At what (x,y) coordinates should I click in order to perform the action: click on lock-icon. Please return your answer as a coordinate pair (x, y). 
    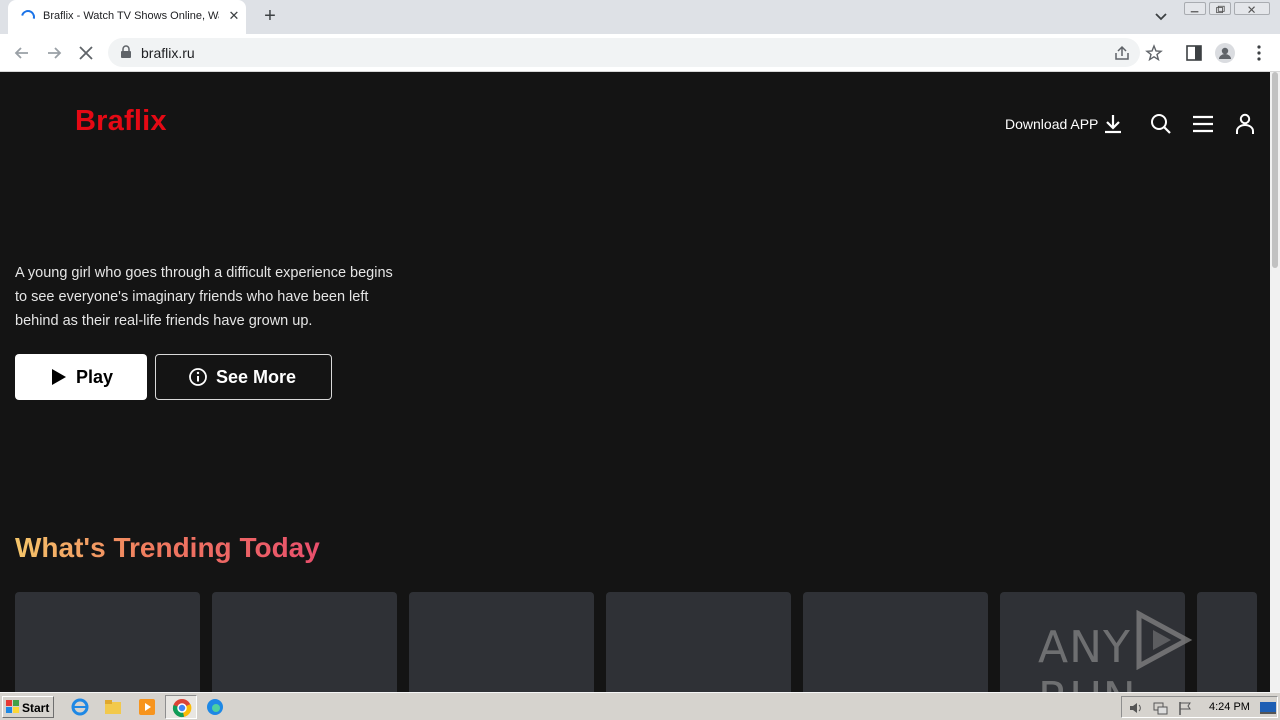
    Looking at the image, I should click on (126, 52).